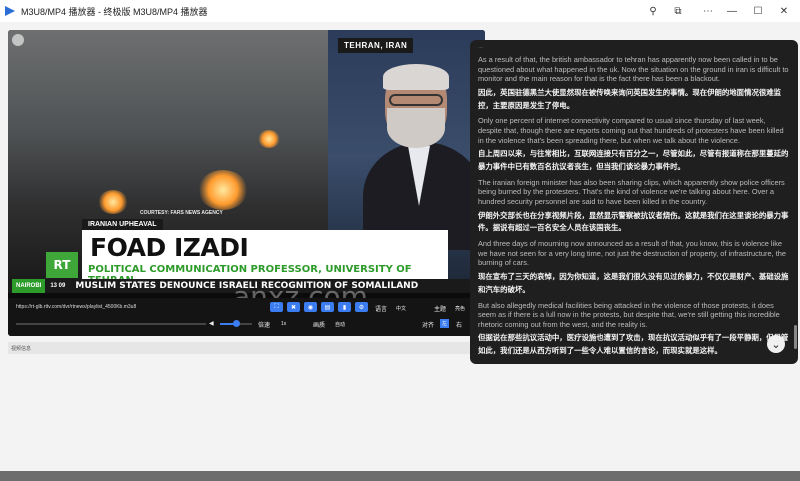 Image resolution: width=800 pixels, height=481 pixels. What do you see at coordinates (122, 224) in the screenshot?
I see `section-label: IRANIAN UPHEAVAL` at bounding box center [122, 224].